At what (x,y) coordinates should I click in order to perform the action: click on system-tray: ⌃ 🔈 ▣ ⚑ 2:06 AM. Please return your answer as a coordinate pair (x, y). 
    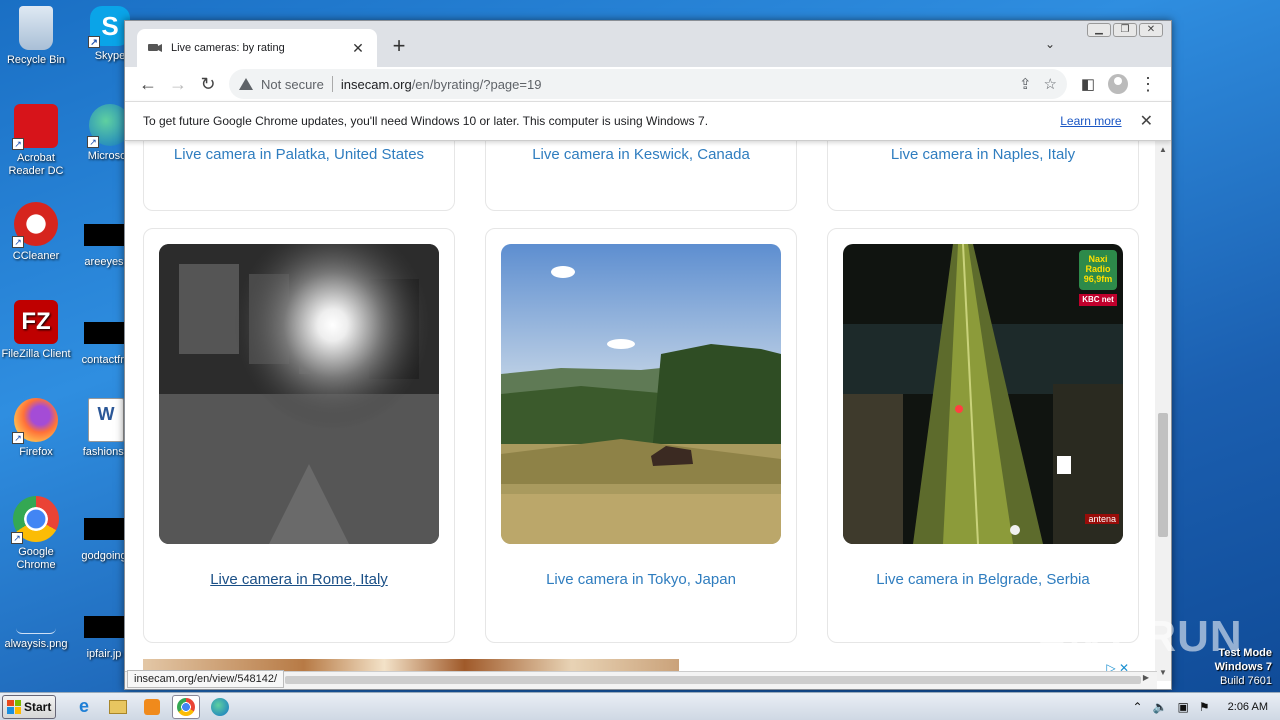
    Looking at the image, I should click on (1206, 706).